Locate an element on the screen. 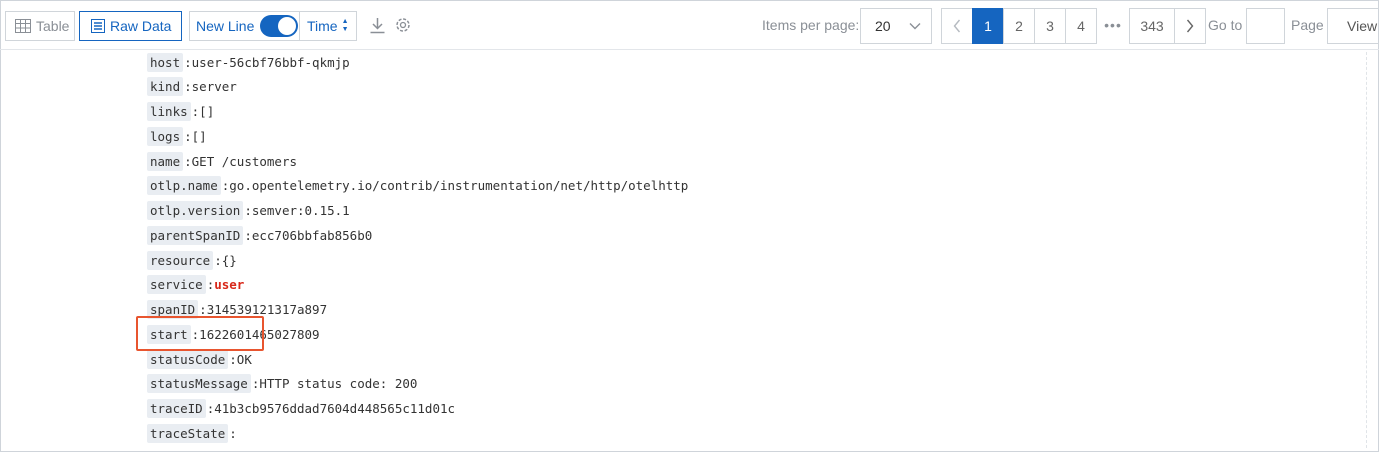 This screenshot has height=452, width=1379. record-key: otlp.name is located at coordinates (184, 186).